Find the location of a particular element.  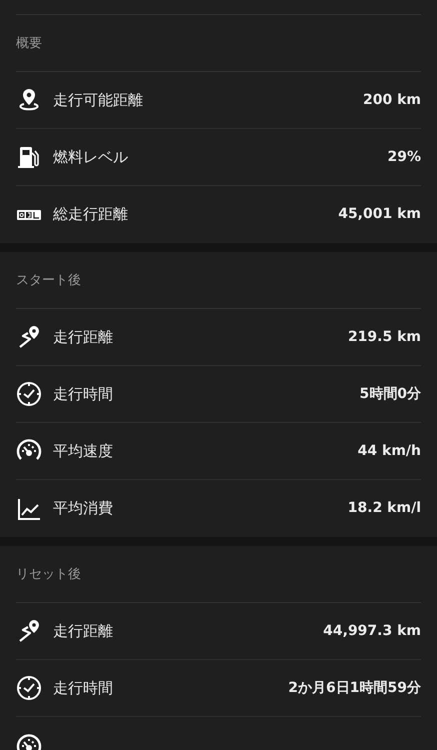

stat-value: 5時間0分 is located at coordinates (390, 394).